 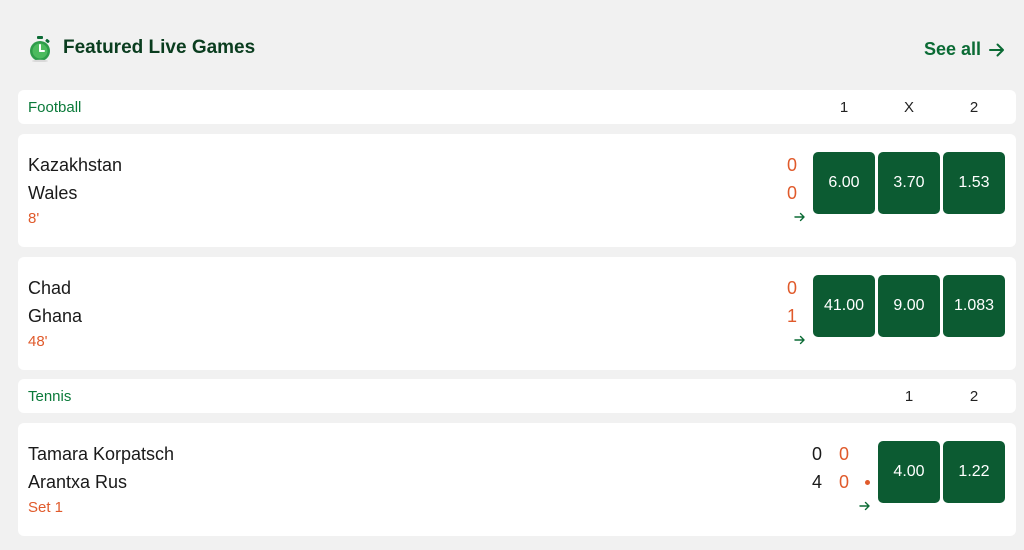 I want to click on section-title: Featured Live Games, so click(x=159, y=47).